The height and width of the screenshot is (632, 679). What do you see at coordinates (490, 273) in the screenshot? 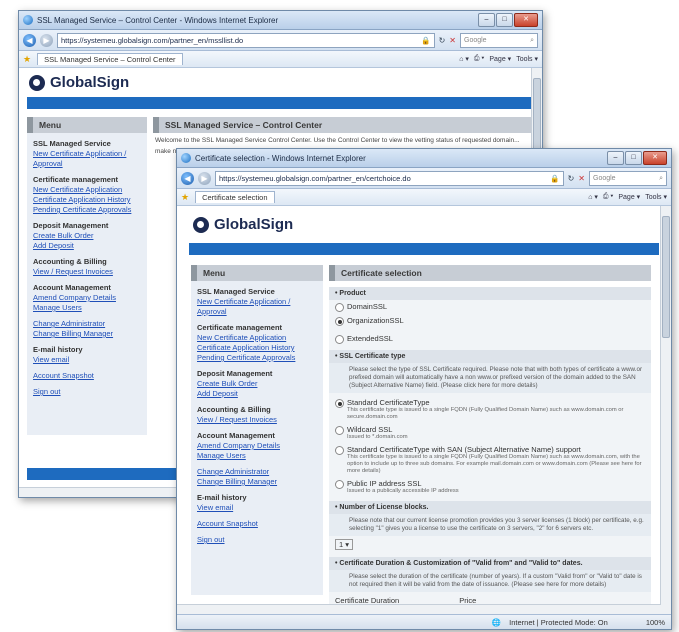
I see `front-main-header: Certificate selection` at bounding box center [490, 273].